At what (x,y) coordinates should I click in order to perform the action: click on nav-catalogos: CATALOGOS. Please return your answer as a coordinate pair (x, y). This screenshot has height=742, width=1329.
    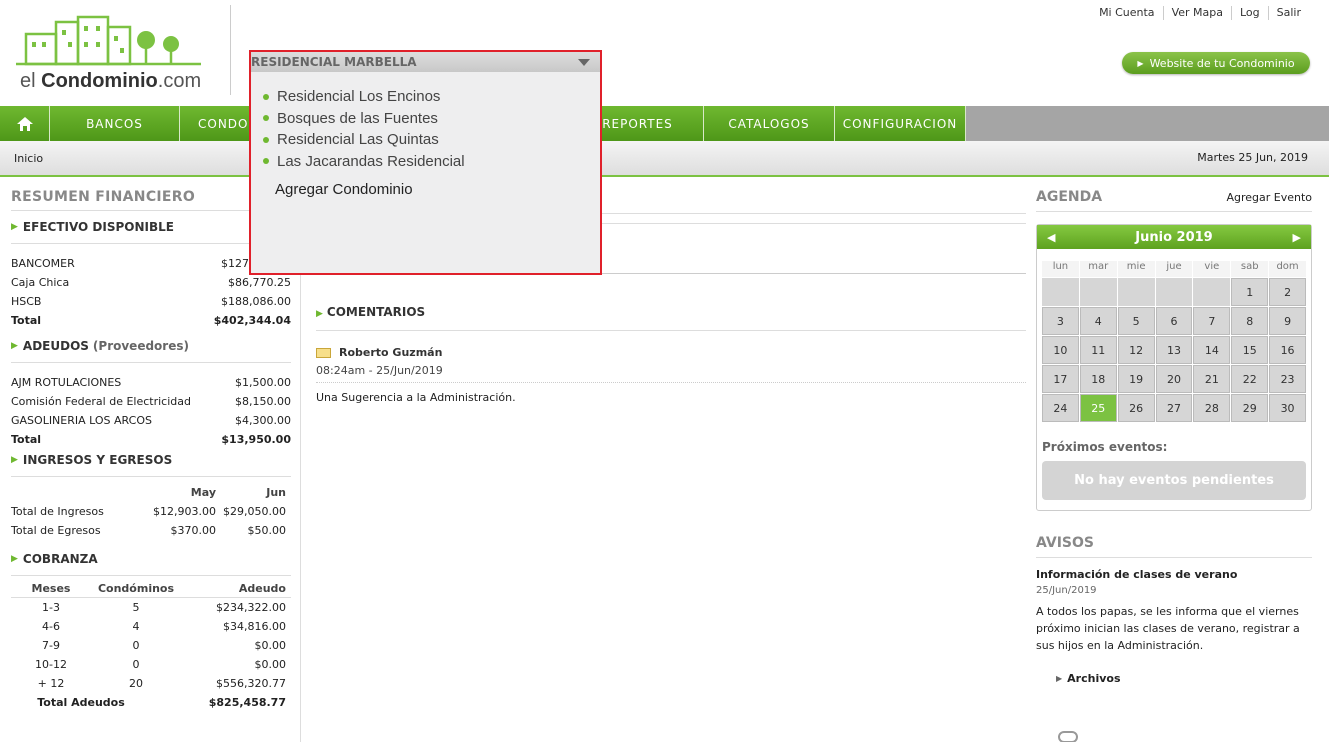
    Looking at the image, I should click on (769, 123).